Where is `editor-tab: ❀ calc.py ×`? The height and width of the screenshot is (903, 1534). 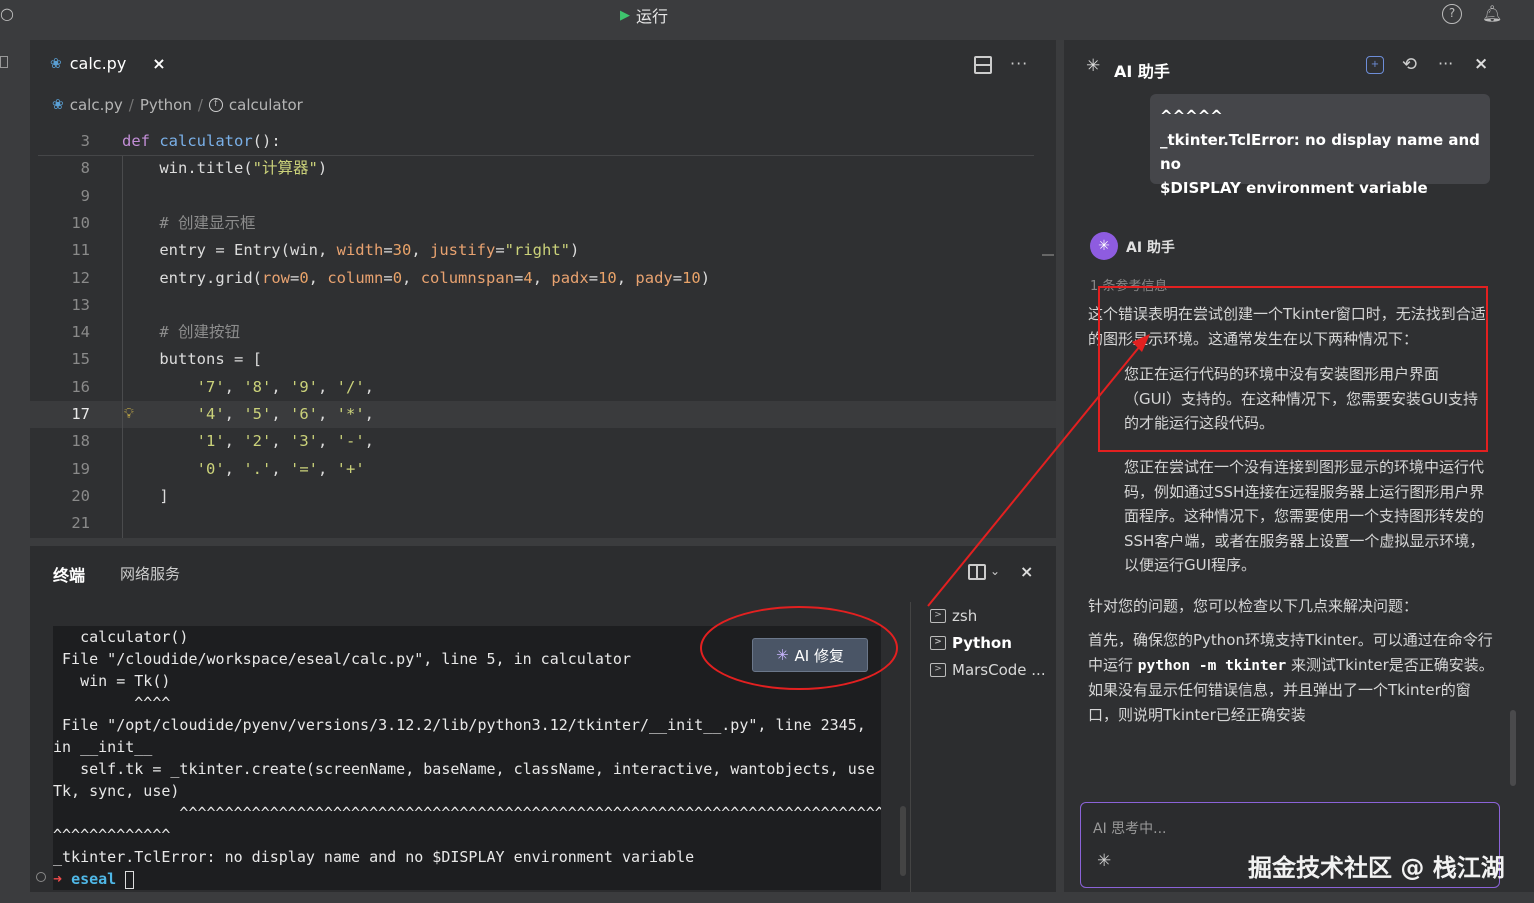 editor-tab: ❀ calc.py × is located at coordinates (108, 63).